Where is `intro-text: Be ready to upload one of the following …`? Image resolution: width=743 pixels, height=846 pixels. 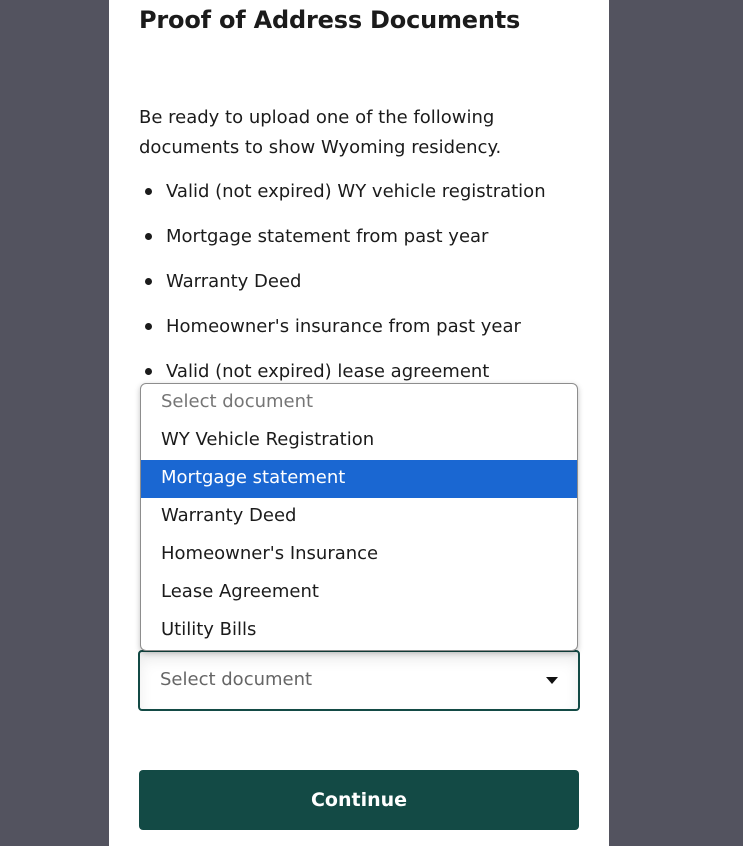 intro-text: Be ready to upload one of the following … is located at coordinates (320, 132).